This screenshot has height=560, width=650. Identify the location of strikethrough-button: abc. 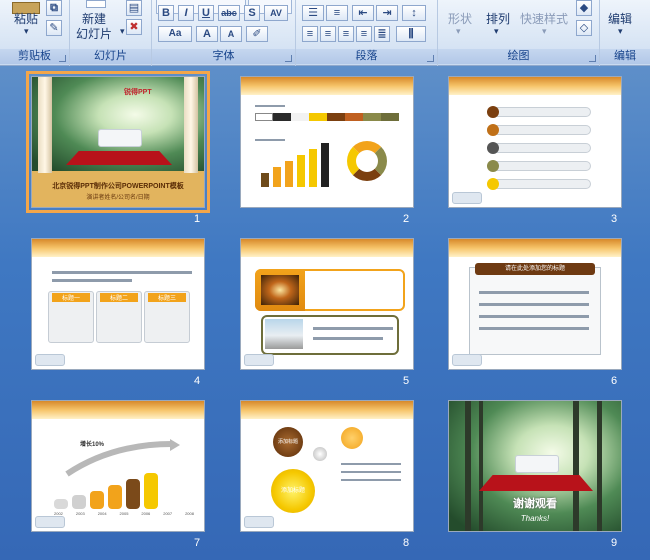
(229, 13).